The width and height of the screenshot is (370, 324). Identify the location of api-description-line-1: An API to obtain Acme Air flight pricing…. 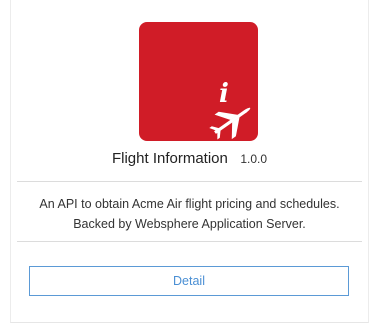
(189, 204).